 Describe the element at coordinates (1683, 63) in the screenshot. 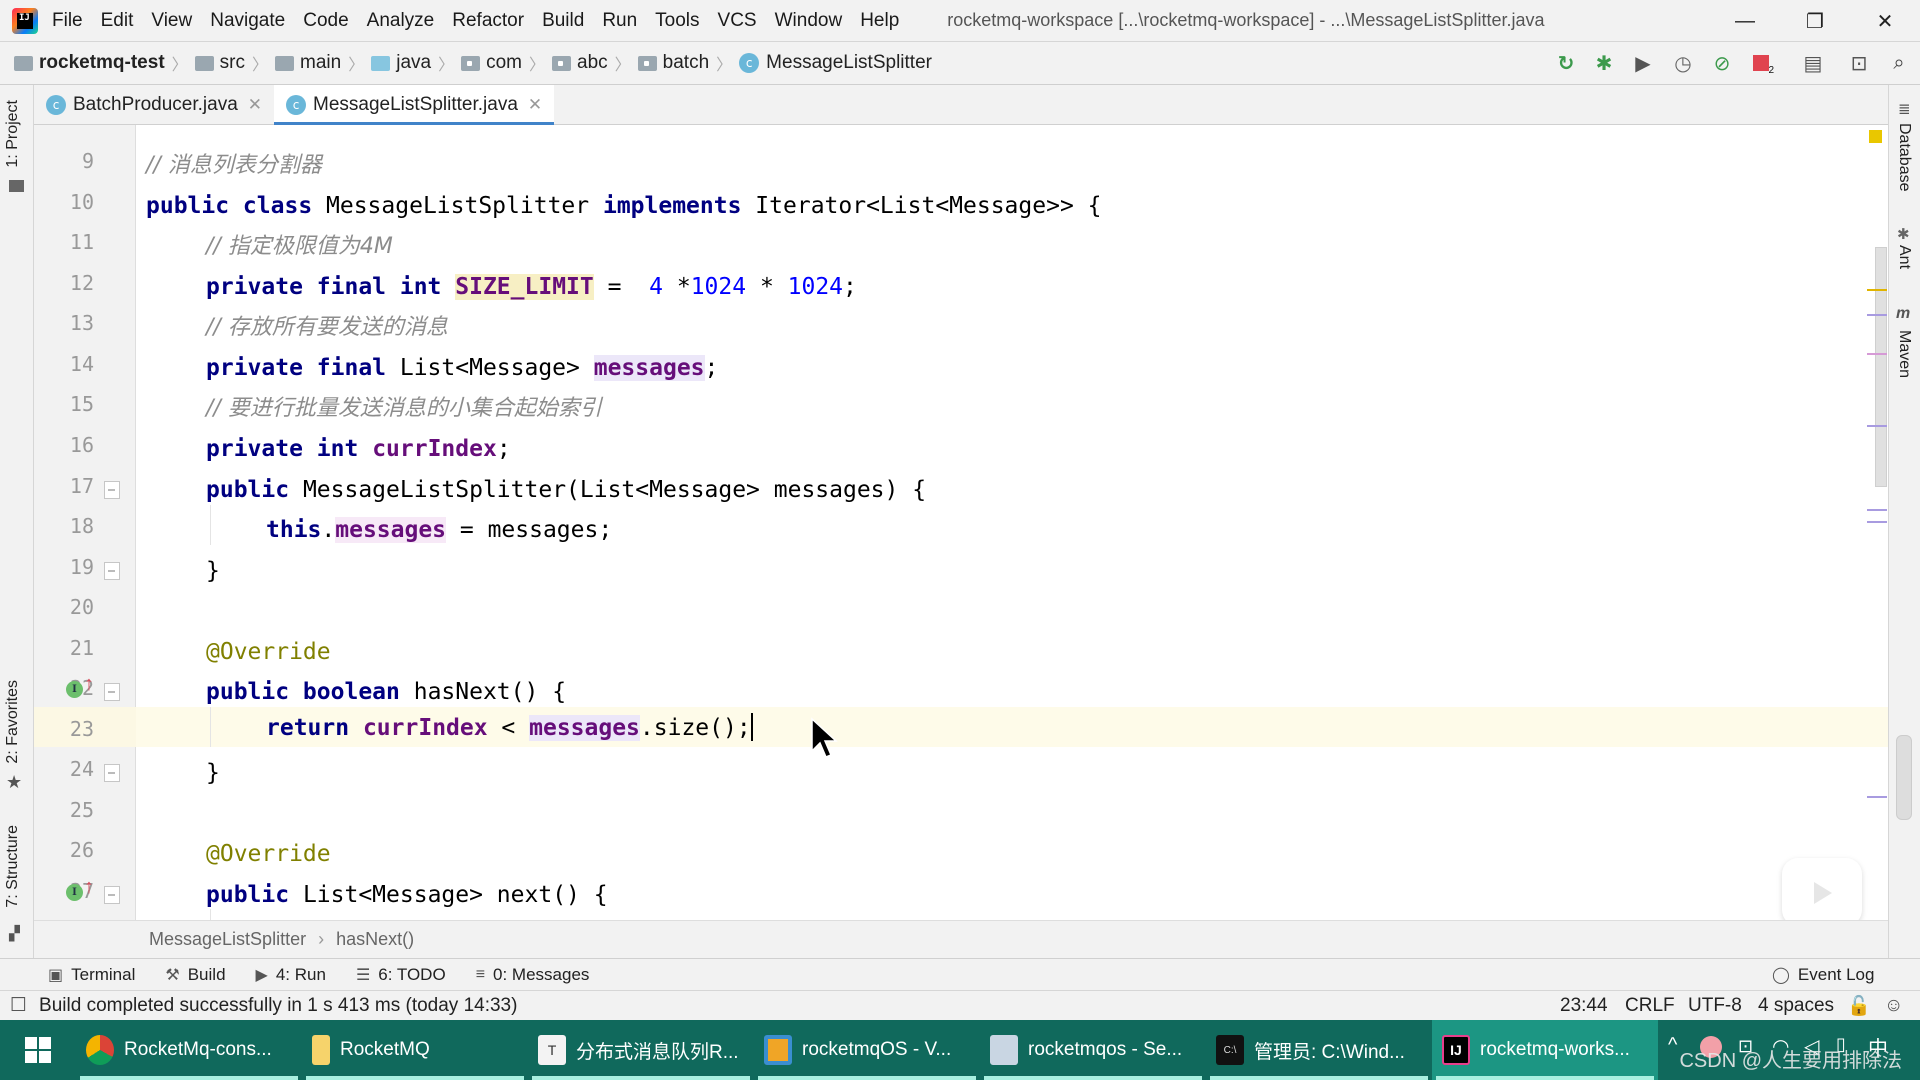

I see `profile-icon: ◷` at that location.